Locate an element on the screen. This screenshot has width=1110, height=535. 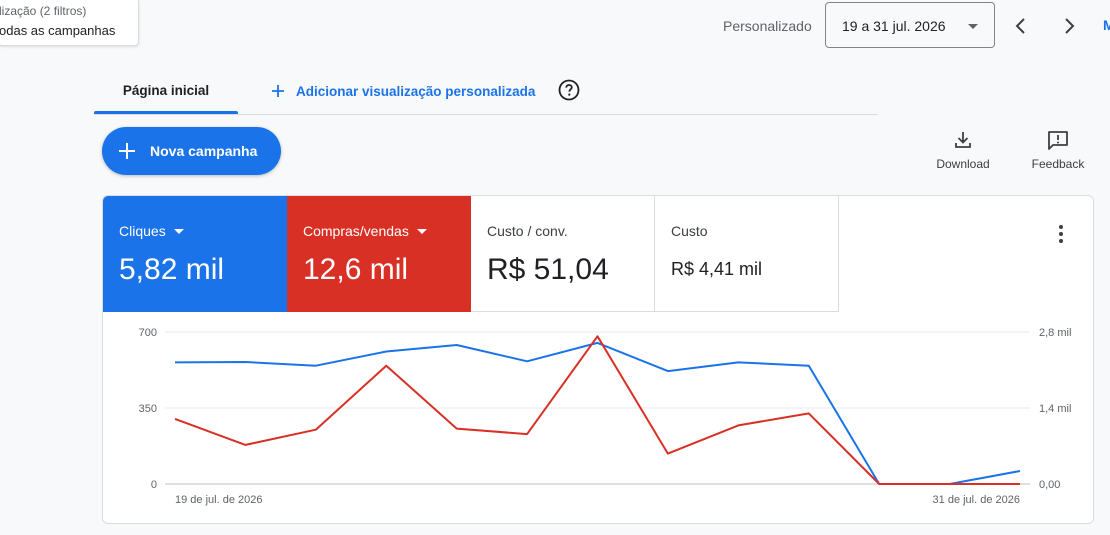
y-left-tick-label: 0 is located at coordinates (154, 485).